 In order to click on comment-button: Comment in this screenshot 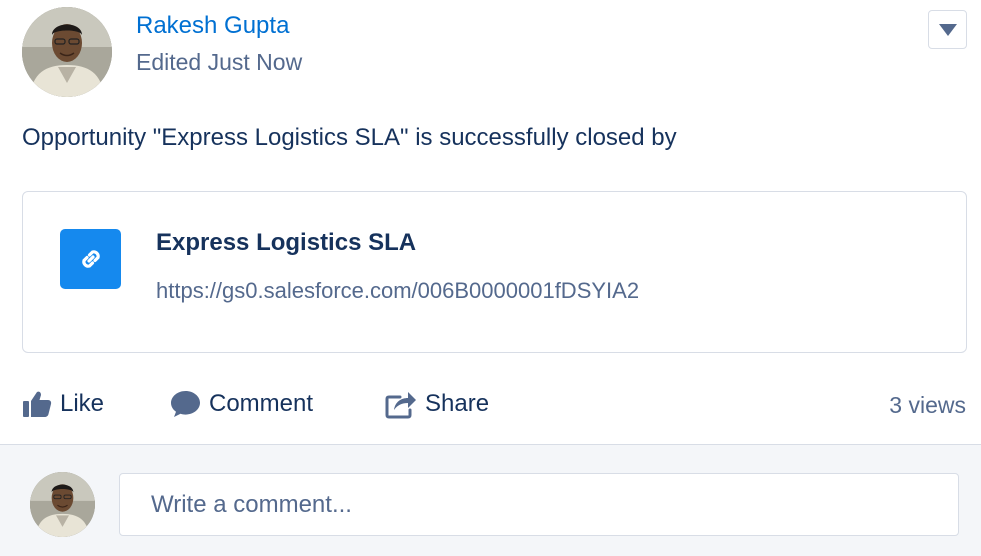, I will do `click(241, 404)`.